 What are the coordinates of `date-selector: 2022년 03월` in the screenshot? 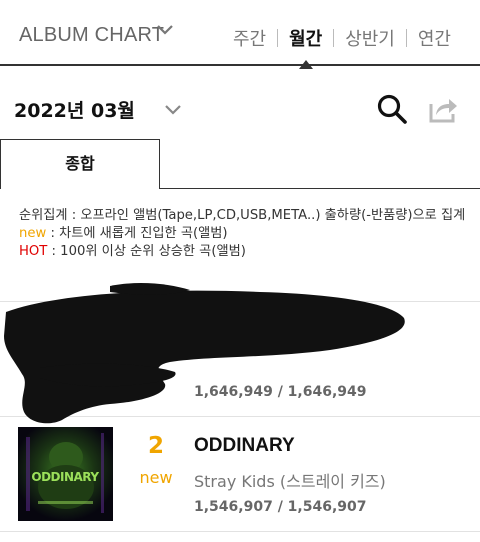 It's located at (74, 109).